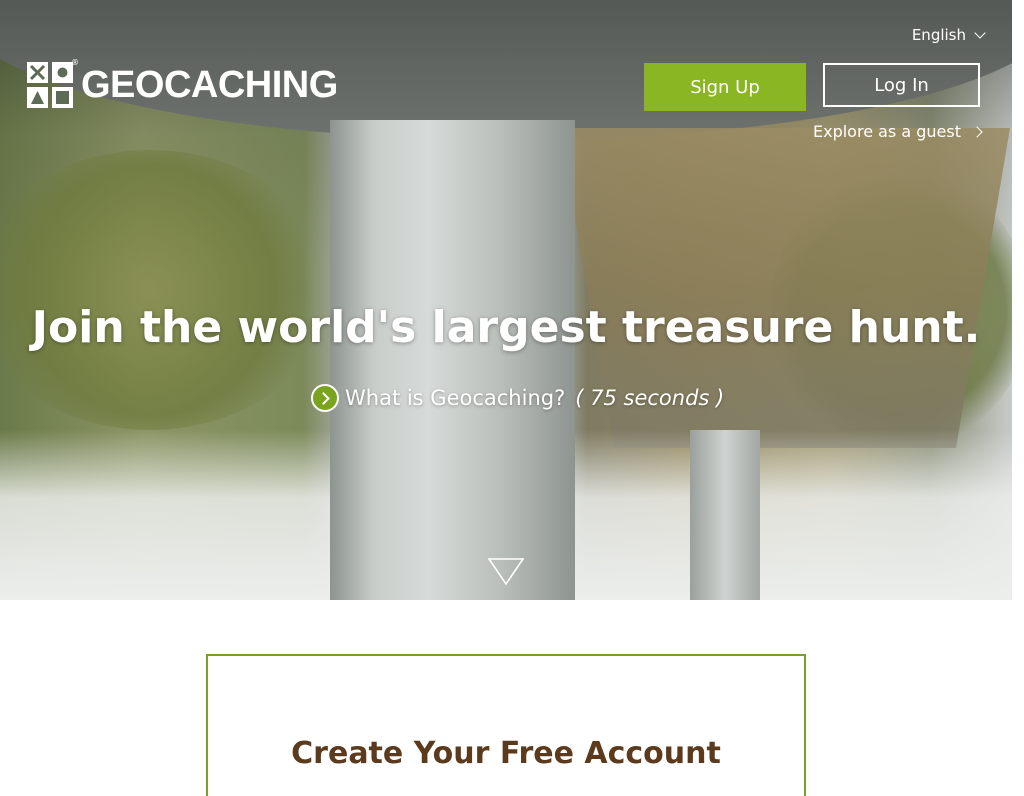  I want to click on hero-photo-foliage, so click(165, 290).